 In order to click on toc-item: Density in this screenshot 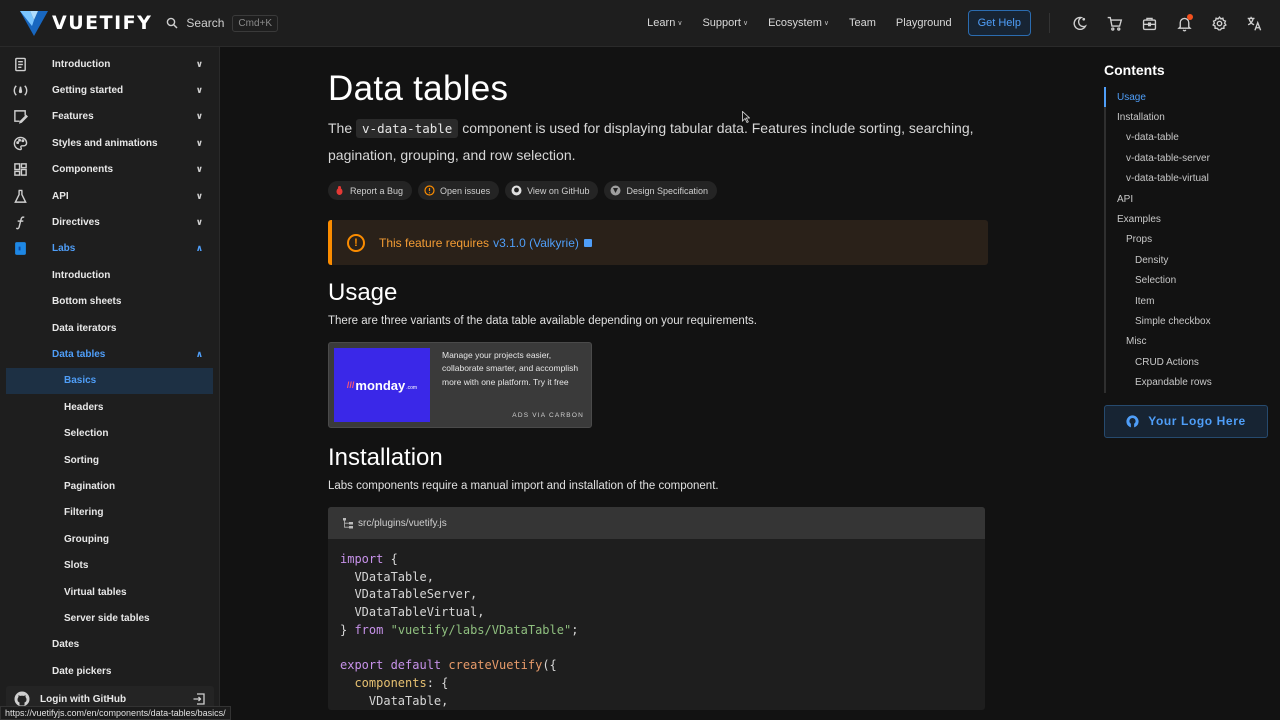, I will do `click(1187, 260)`.